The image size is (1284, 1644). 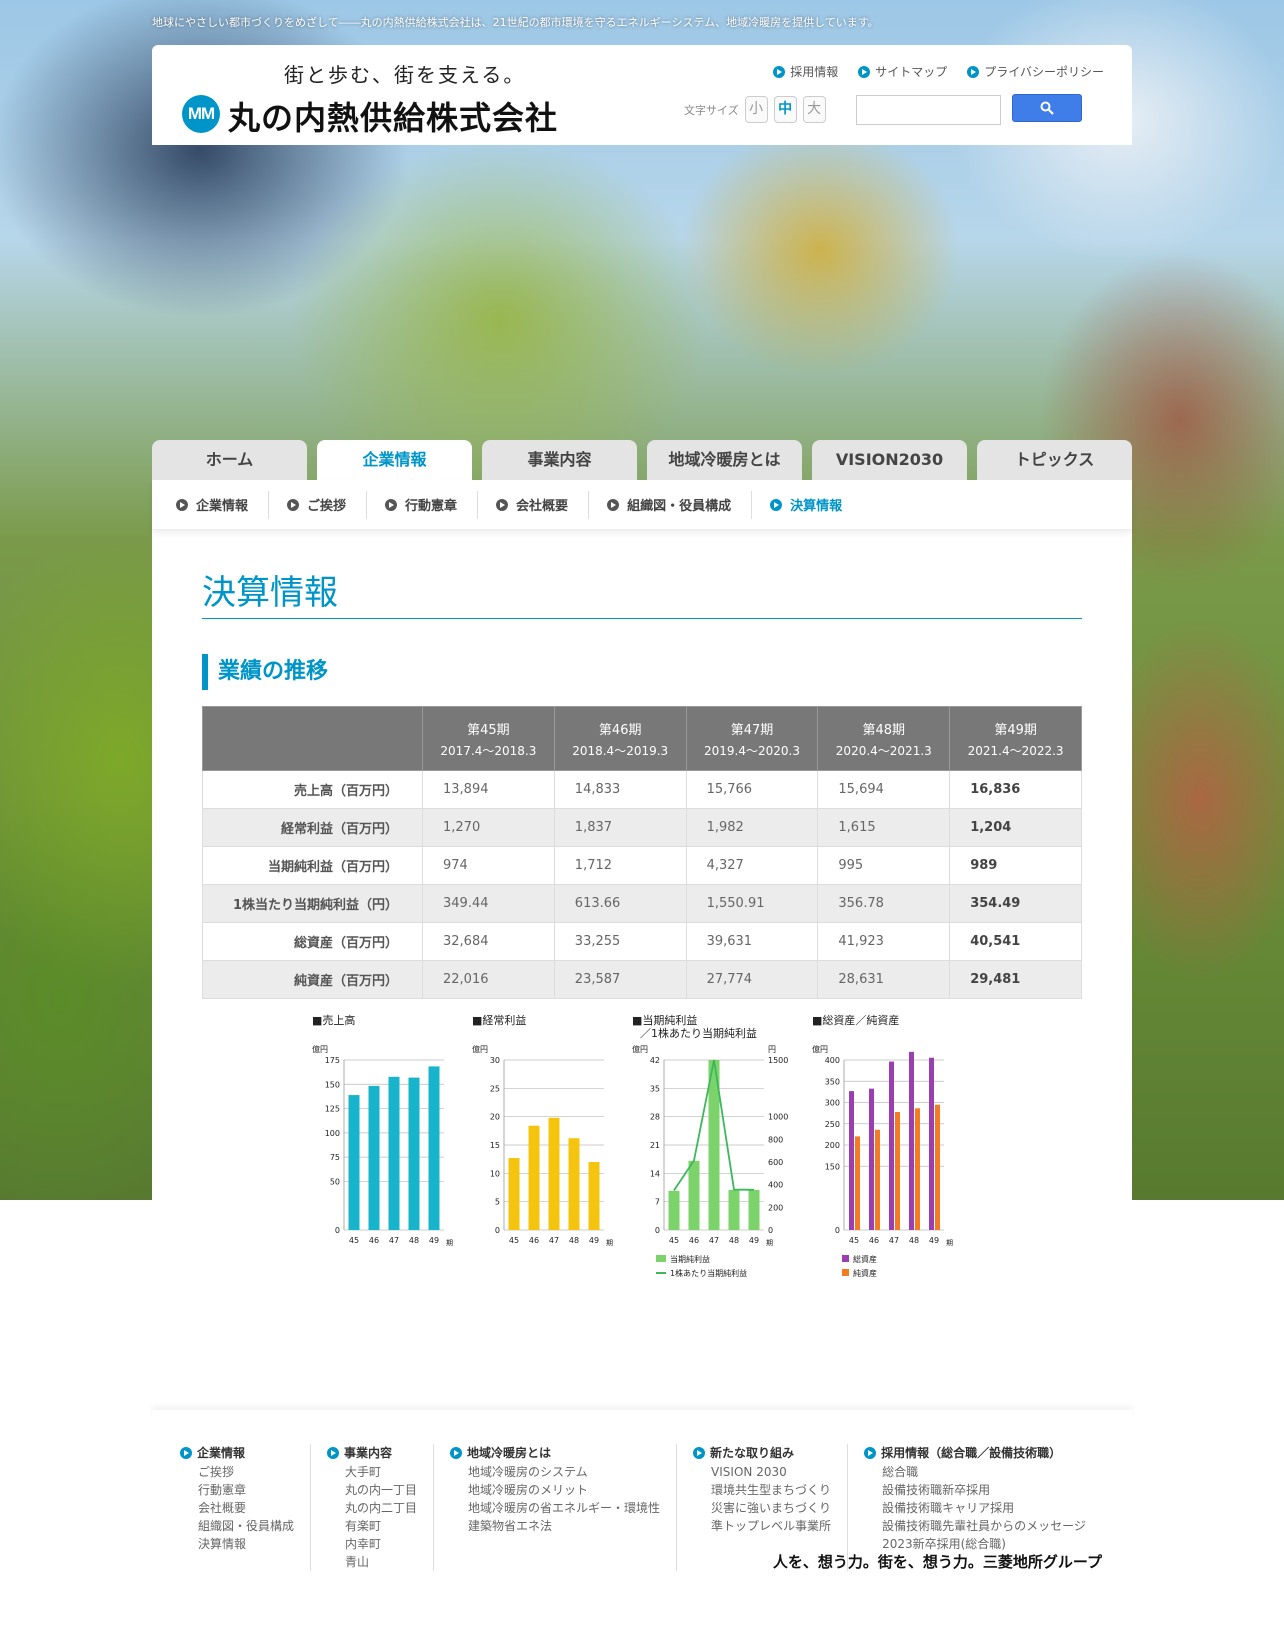 I want to click on font-size-small-button: 小, so click(x=756, y=109).